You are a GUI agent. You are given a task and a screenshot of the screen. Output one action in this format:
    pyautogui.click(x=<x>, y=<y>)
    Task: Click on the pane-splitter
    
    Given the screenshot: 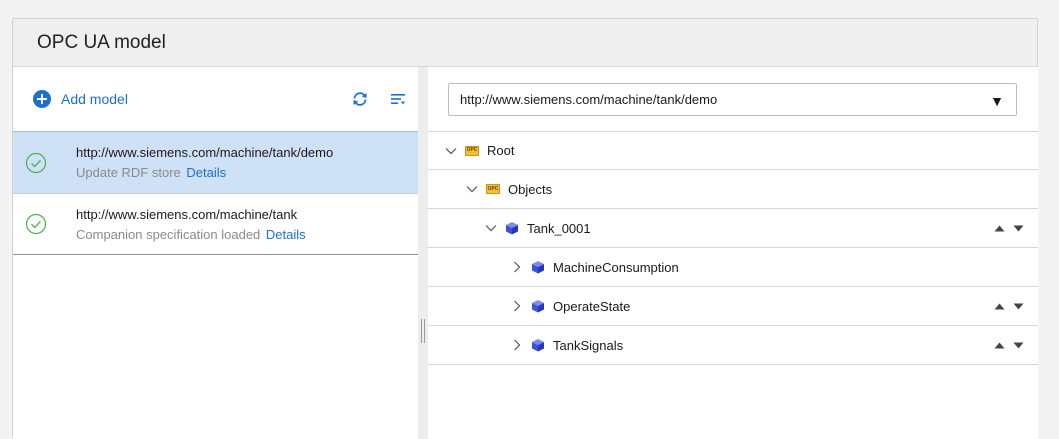 What is the action you would take?
    pyautogui.click(x=423, y=253)
    